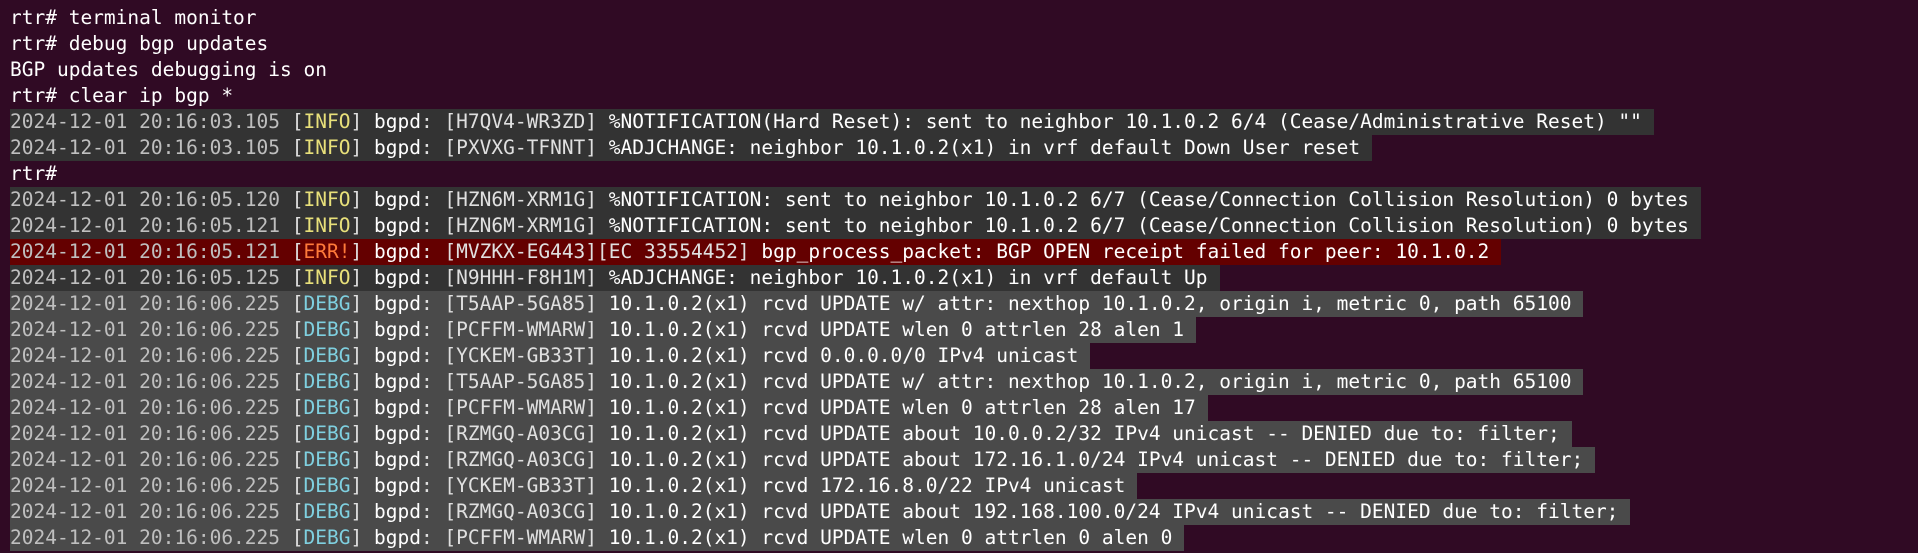 The image size is (1918, 553). I want to click on log-tag: [MVZKX-EG443][EC 33554452], so click(597, 251).